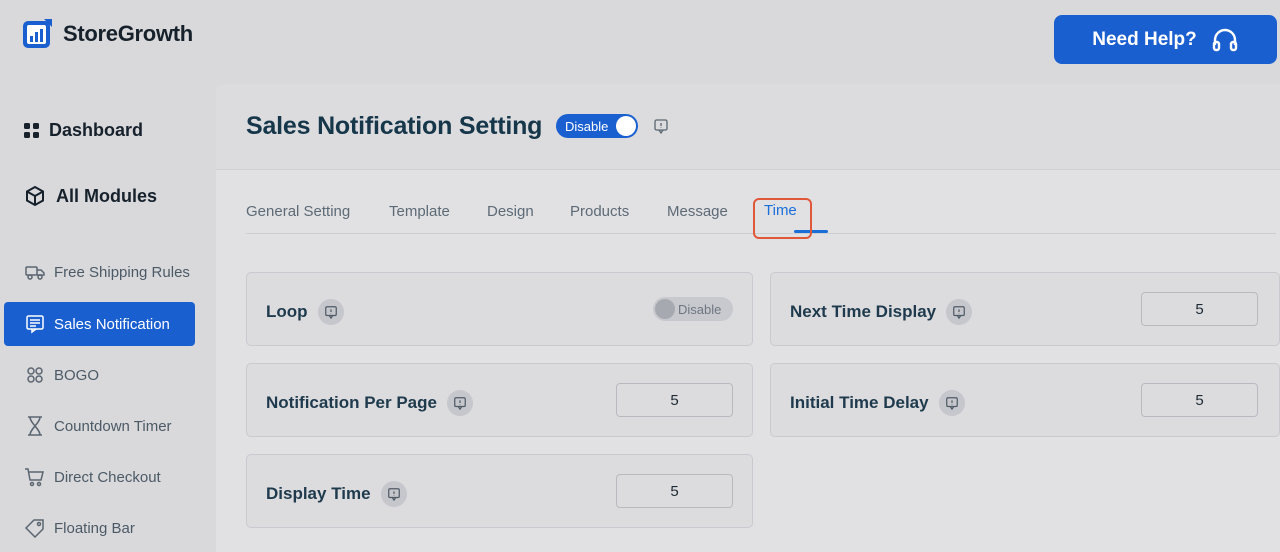 The image size is (1280, 552). What do you see at coordinates (1224, 39) in the screenshot?
I see `headphones-icon` at bounding box center [1224, 39].